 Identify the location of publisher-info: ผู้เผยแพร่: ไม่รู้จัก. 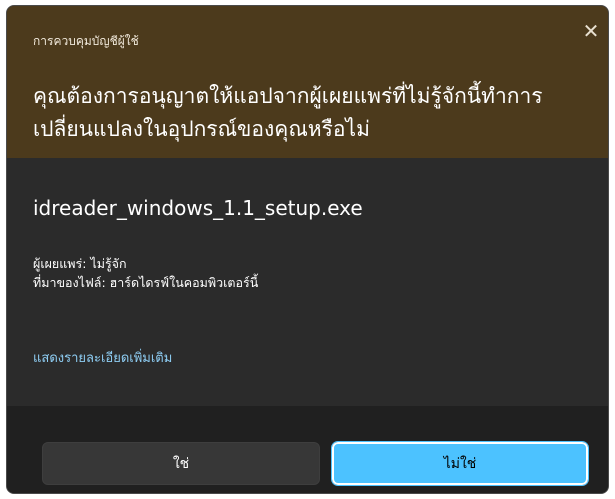
(80, 263).